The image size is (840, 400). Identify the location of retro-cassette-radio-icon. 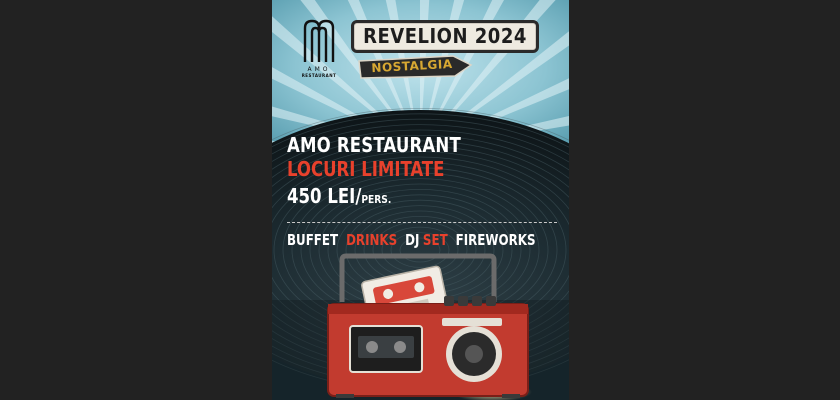
(428, 325).